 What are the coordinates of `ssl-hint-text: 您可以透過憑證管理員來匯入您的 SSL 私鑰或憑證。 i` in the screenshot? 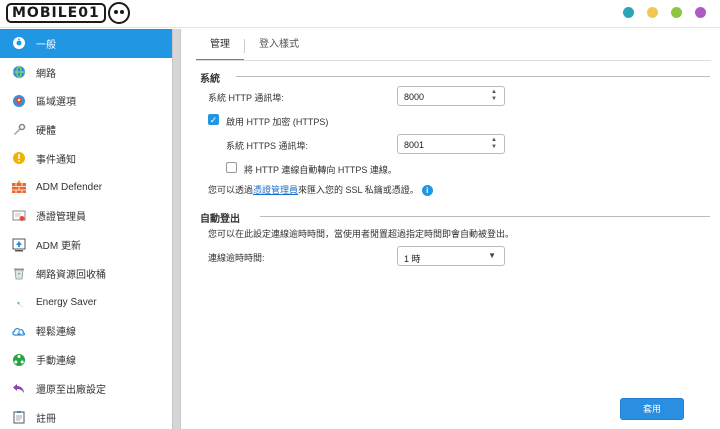 It's located at (320, 190).